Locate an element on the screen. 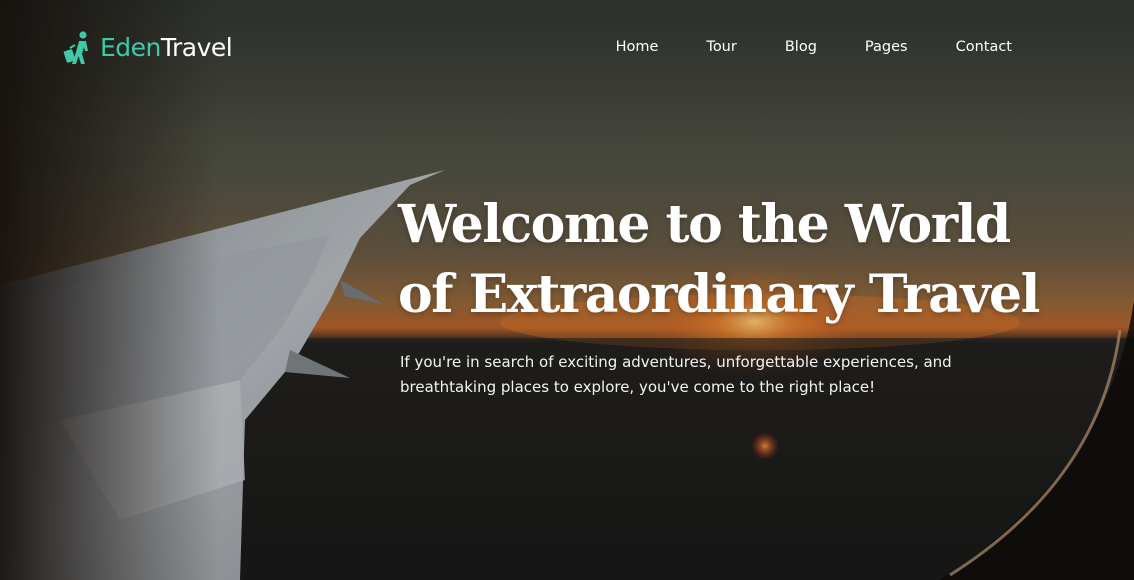 Image resolution: width=1134 pixels, height=580 pixels. main-navigation: Home Tour Blog Pages Contact is located at coordinates (802, 47).